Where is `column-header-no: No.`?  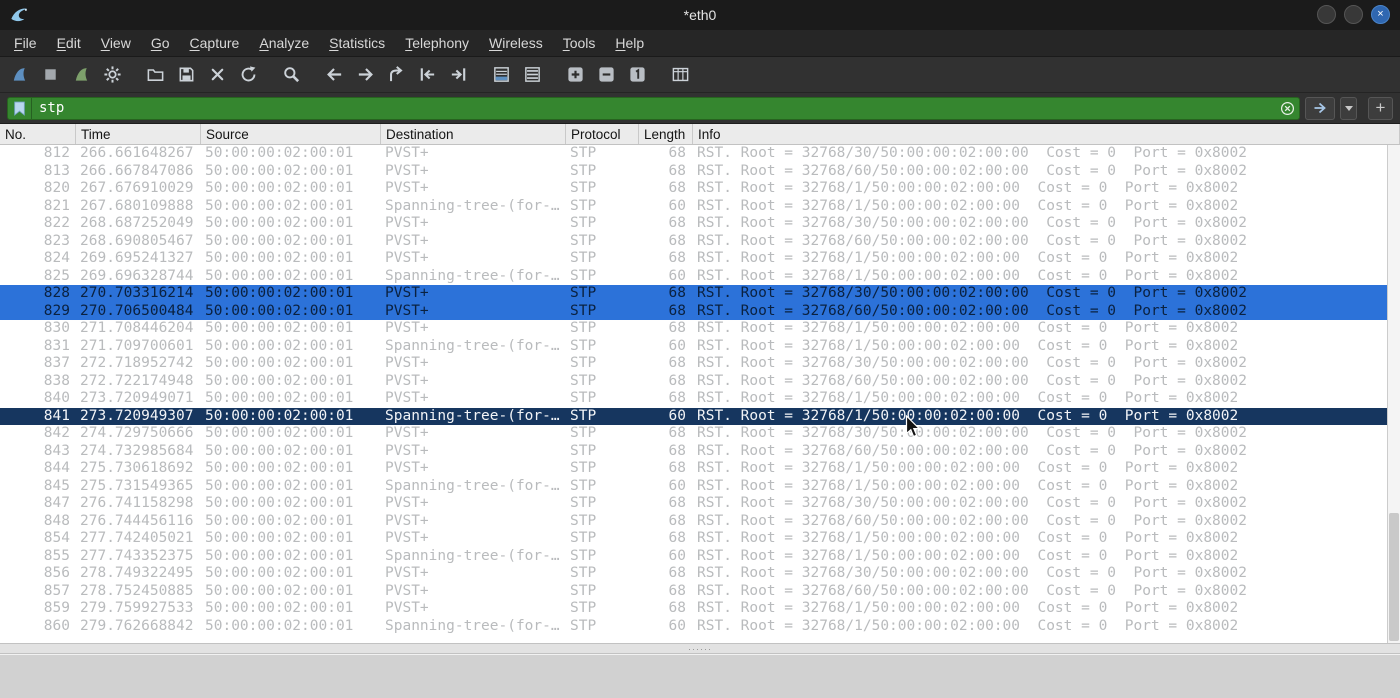
column-header-no: No. is located at coordinates (38, 134).